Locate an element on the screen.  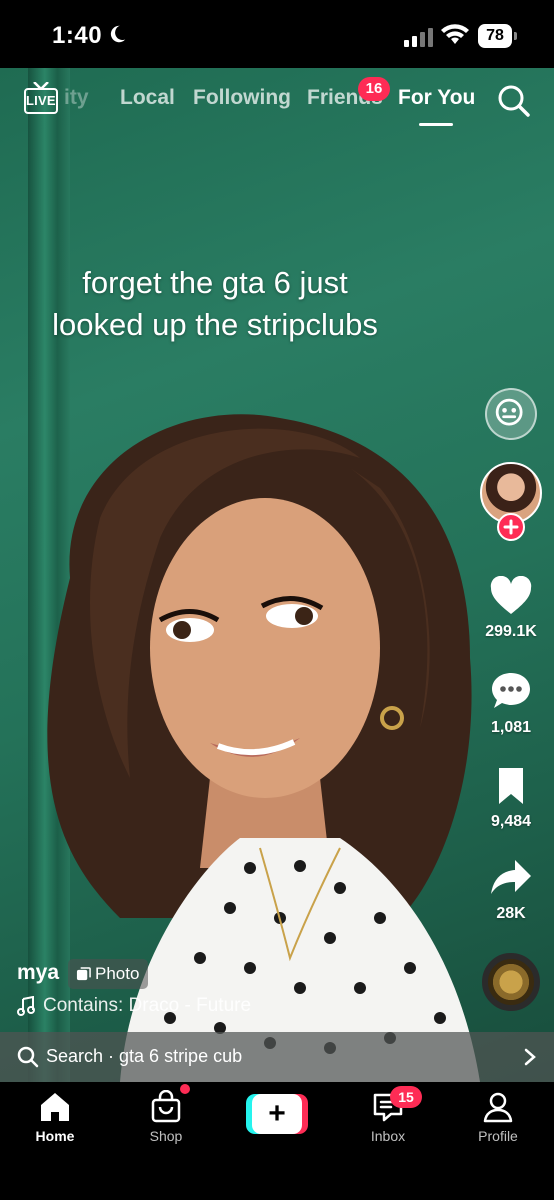
create-button: + is located at coordinates (277, 1114).